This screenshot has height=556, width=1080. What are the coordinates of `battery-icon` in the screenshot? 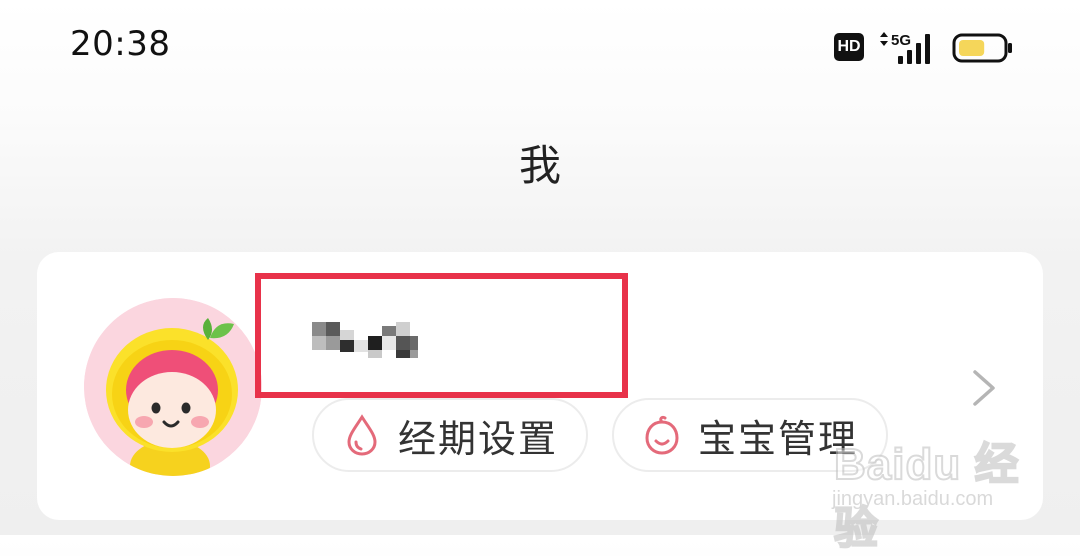 It's located at (982, 48).